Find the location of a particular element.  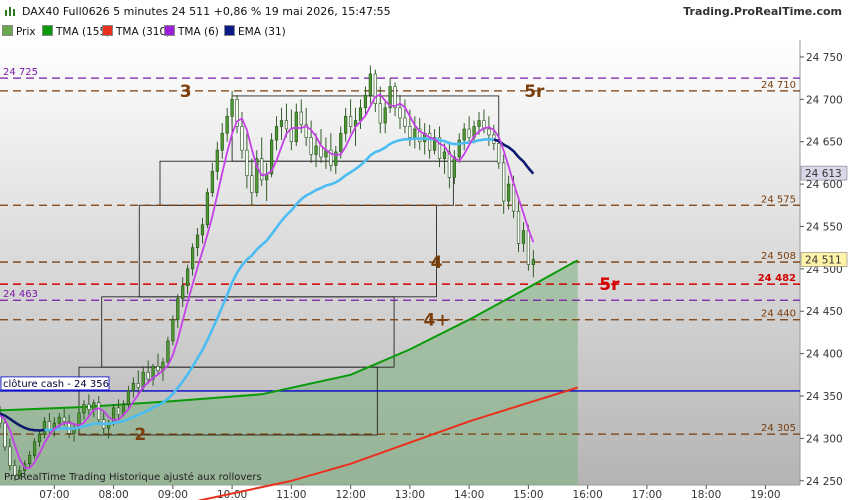

last-price-tag: 24 511 is located at coordinates (823, 261).